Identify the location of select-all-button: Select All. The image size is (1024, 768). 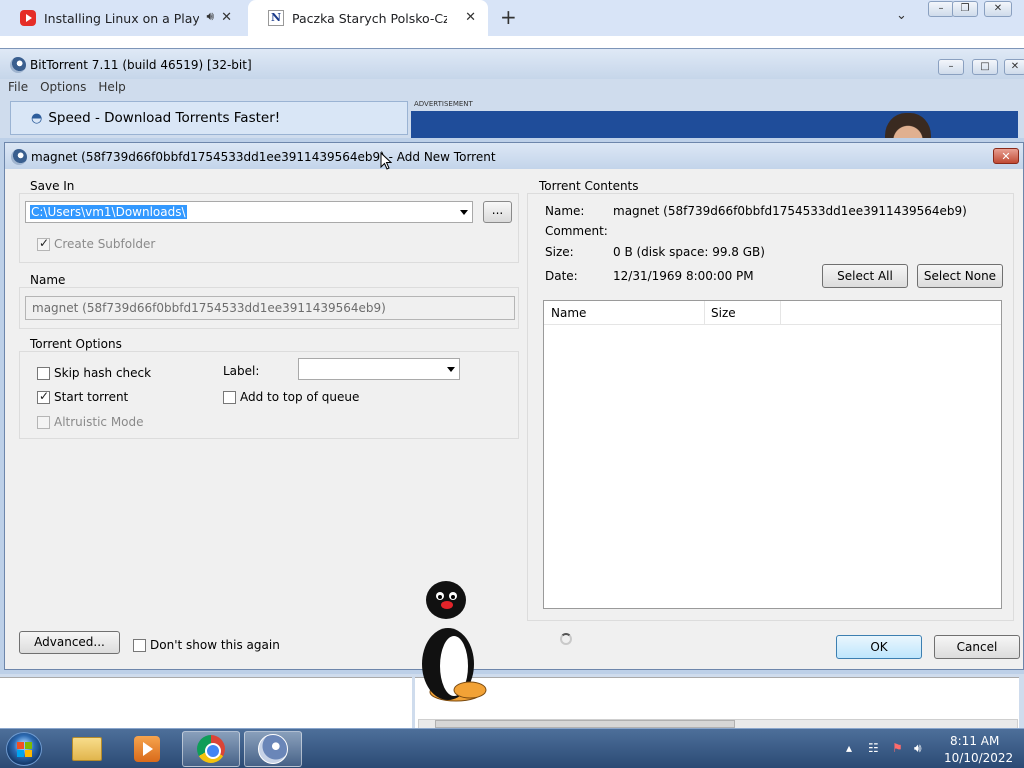
(865, 276).